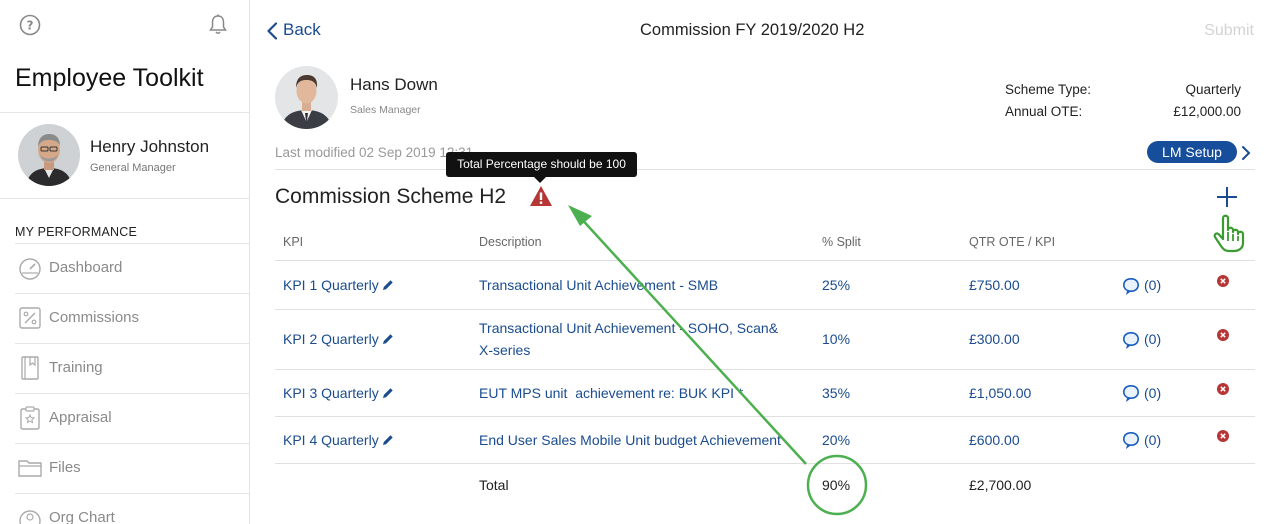 This screenshot has width=1280, height=524. What do you see at coordinates (272, 31) in the screenshot?
I see `chevron-left-icon` at bounding box center [272, 31].